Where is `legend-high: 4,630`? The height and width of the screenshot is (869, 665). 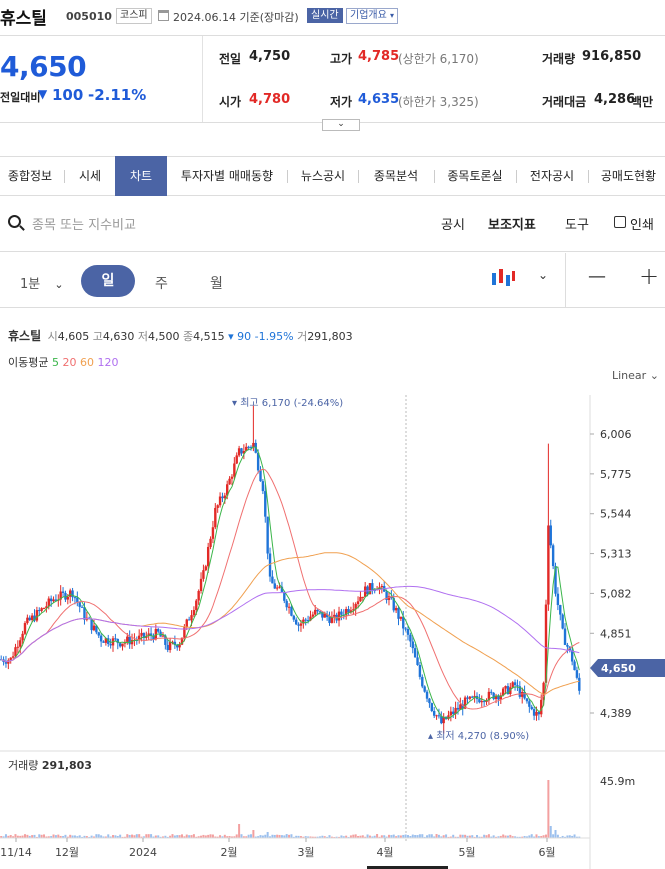
legend-high: 4,630 is located at coordinates (118, 336).